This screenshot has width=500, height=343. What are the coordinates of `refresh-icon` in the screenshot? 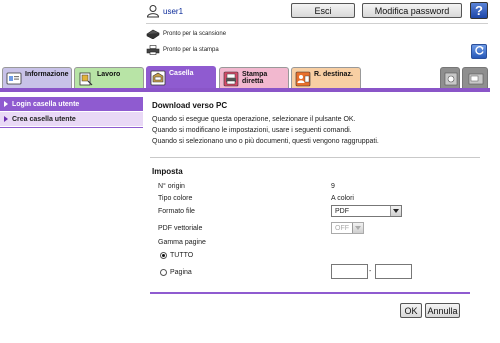 It's located at (479, 51).